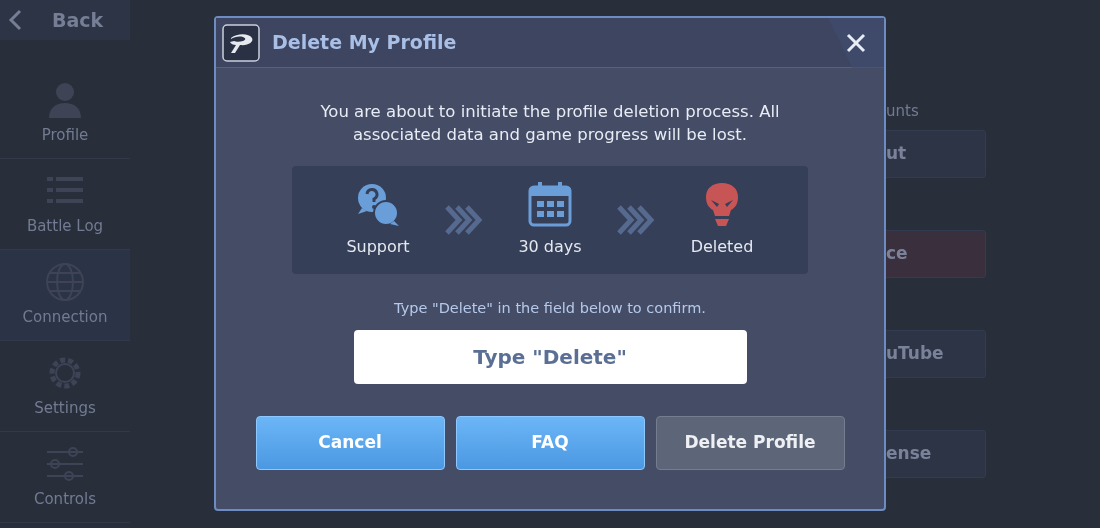  What do you see at coordinates (936, 154) in the screenshot?
I see `panel-button: ut` at bounding box center [936, 154].